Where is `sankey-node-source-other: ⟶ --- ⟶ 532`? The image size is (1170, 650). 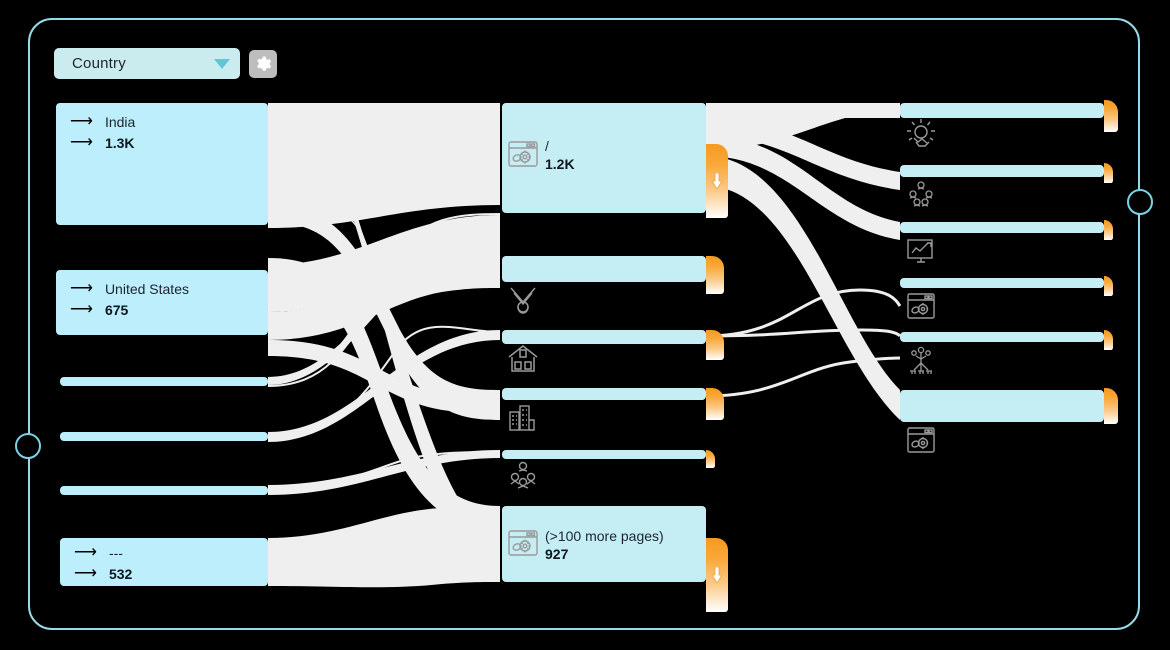 sankey-node-source-other: ⟶ --- ⟶ 532 is located at coordinates (164, 562).